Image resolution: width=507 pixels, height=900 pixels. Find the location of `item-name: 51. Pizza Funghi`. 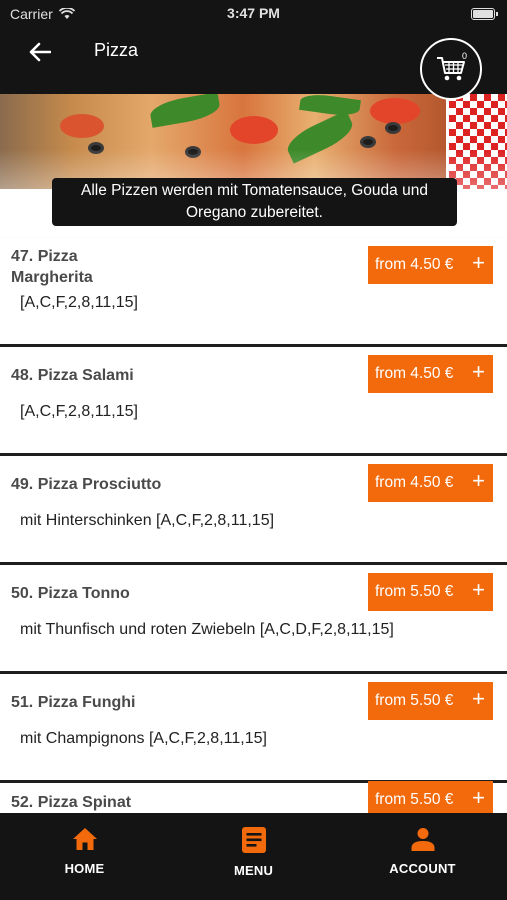

item-name: 51. Pizza Funghi is located at coordinates (73, 702).